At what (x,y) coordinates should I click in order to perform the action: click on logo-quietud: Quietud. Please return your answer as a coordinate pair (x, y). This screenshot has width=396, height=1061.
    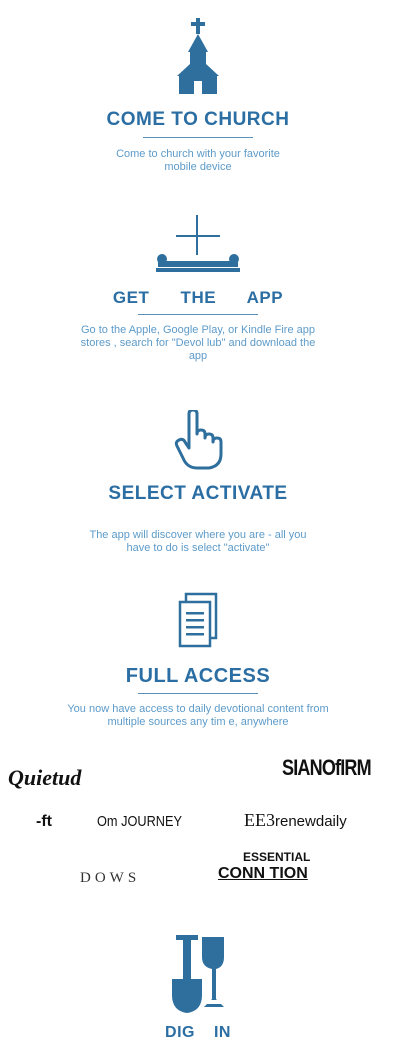
    Looking at the image, I should click on (45, 777).